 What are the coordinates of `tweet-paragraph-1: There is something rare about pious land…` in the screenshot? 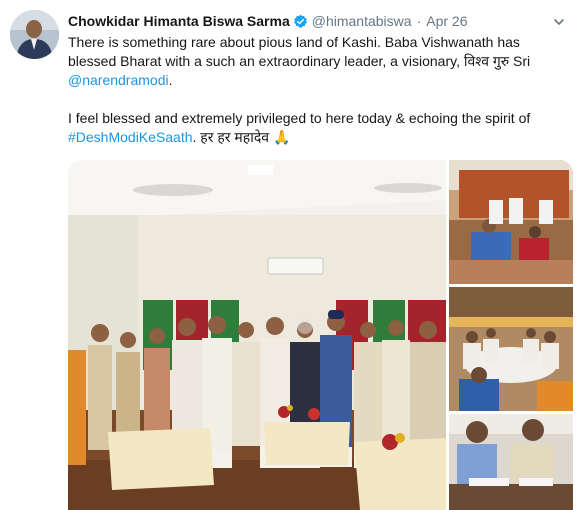 It's located at (318, 61).